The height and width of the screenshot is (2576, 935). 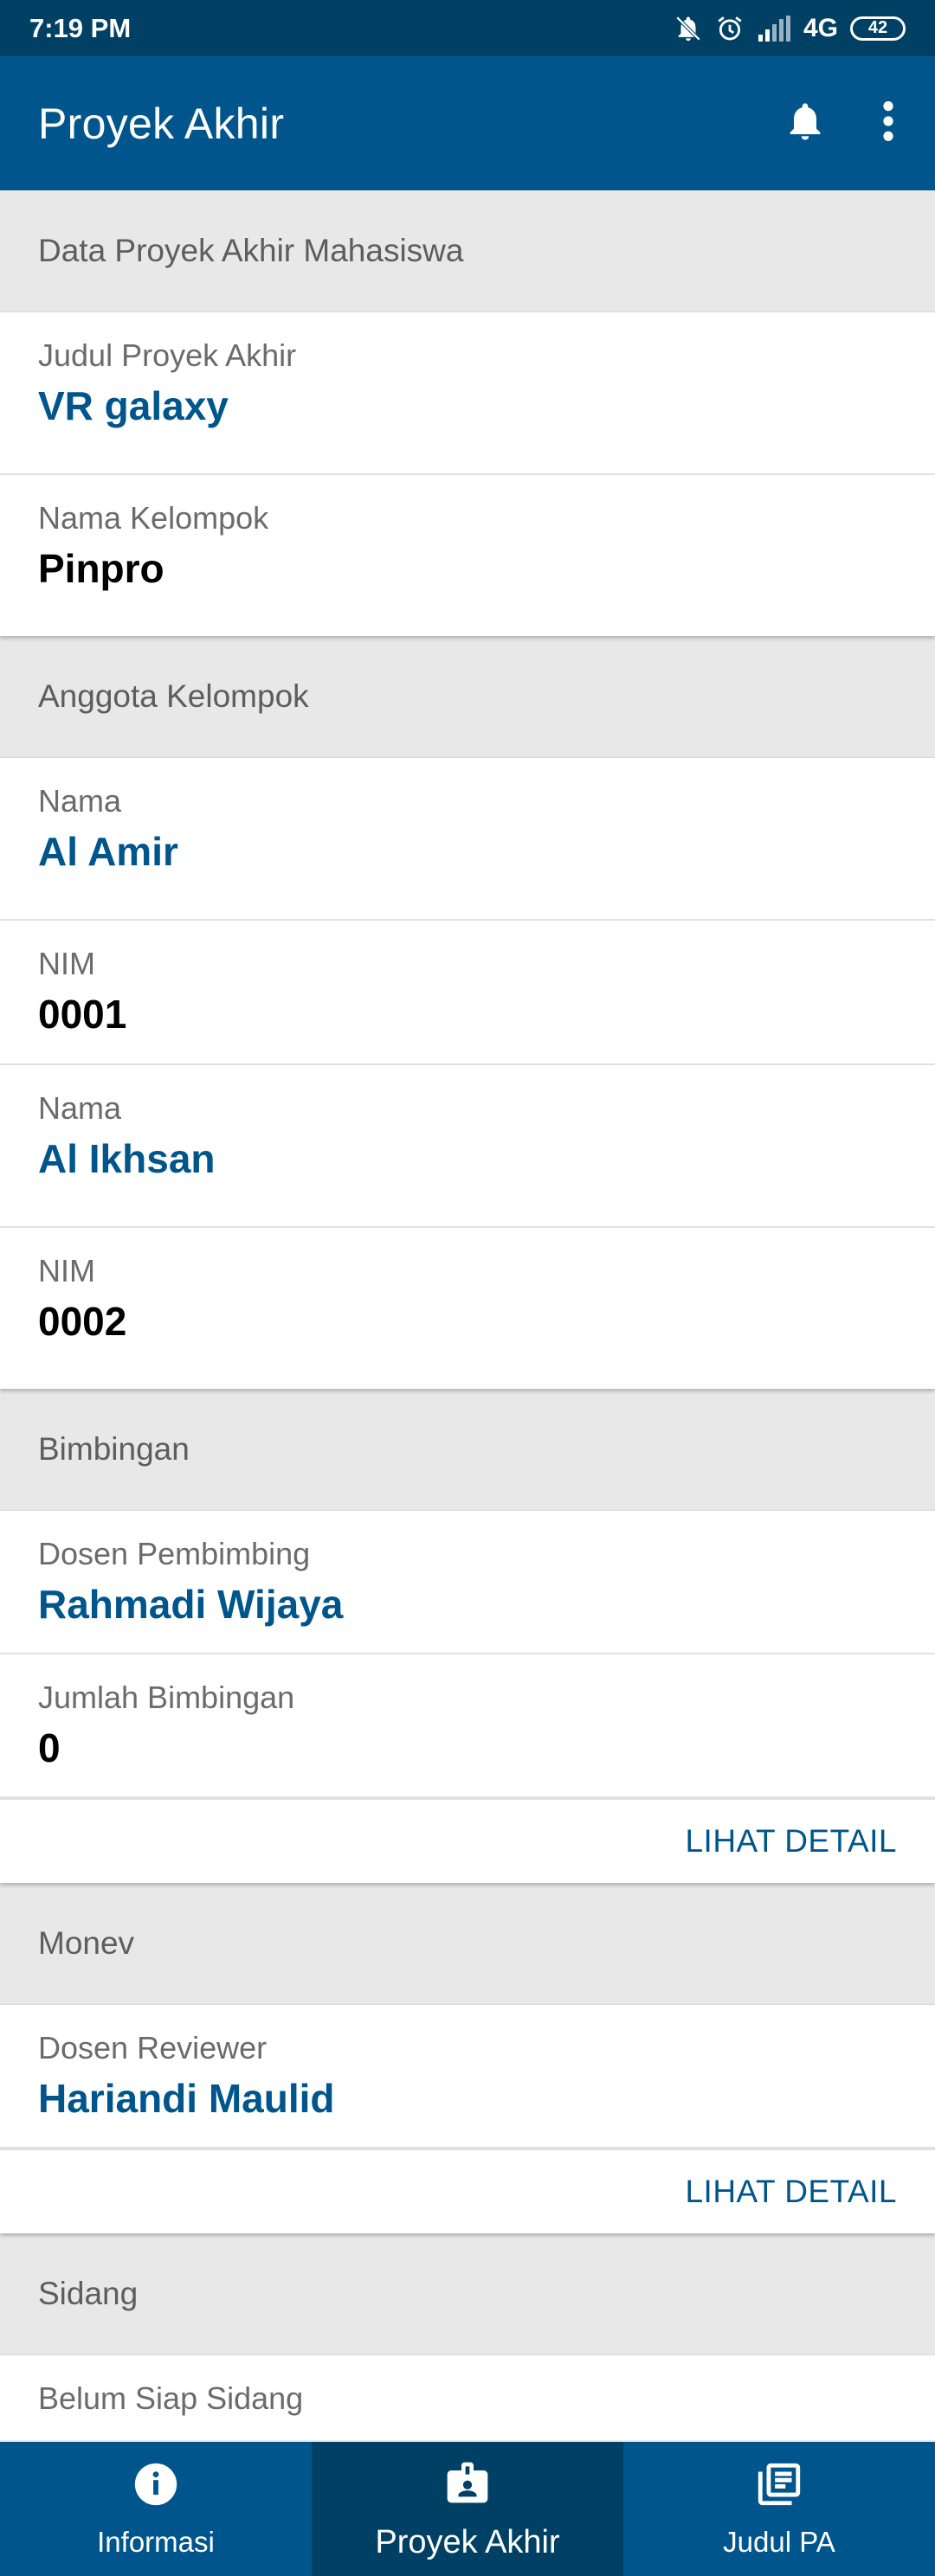 I want to click on more-vertical-icon, so click(x=888, y=124).